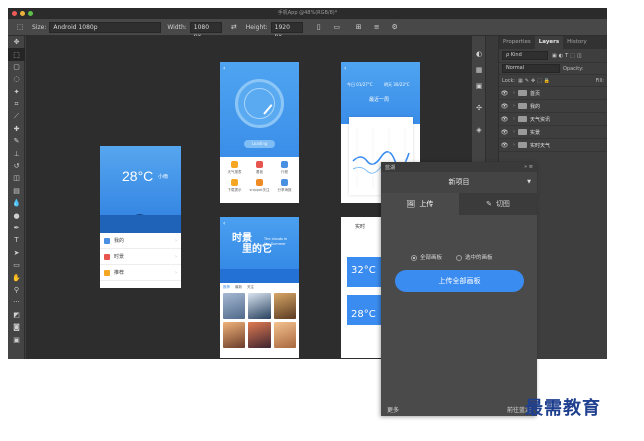 The image size is (644, 441). What do you see at coordinates (205, 30) in the screenshot?
I see `width-field: 1080 px` at bounding box center [205, 30].